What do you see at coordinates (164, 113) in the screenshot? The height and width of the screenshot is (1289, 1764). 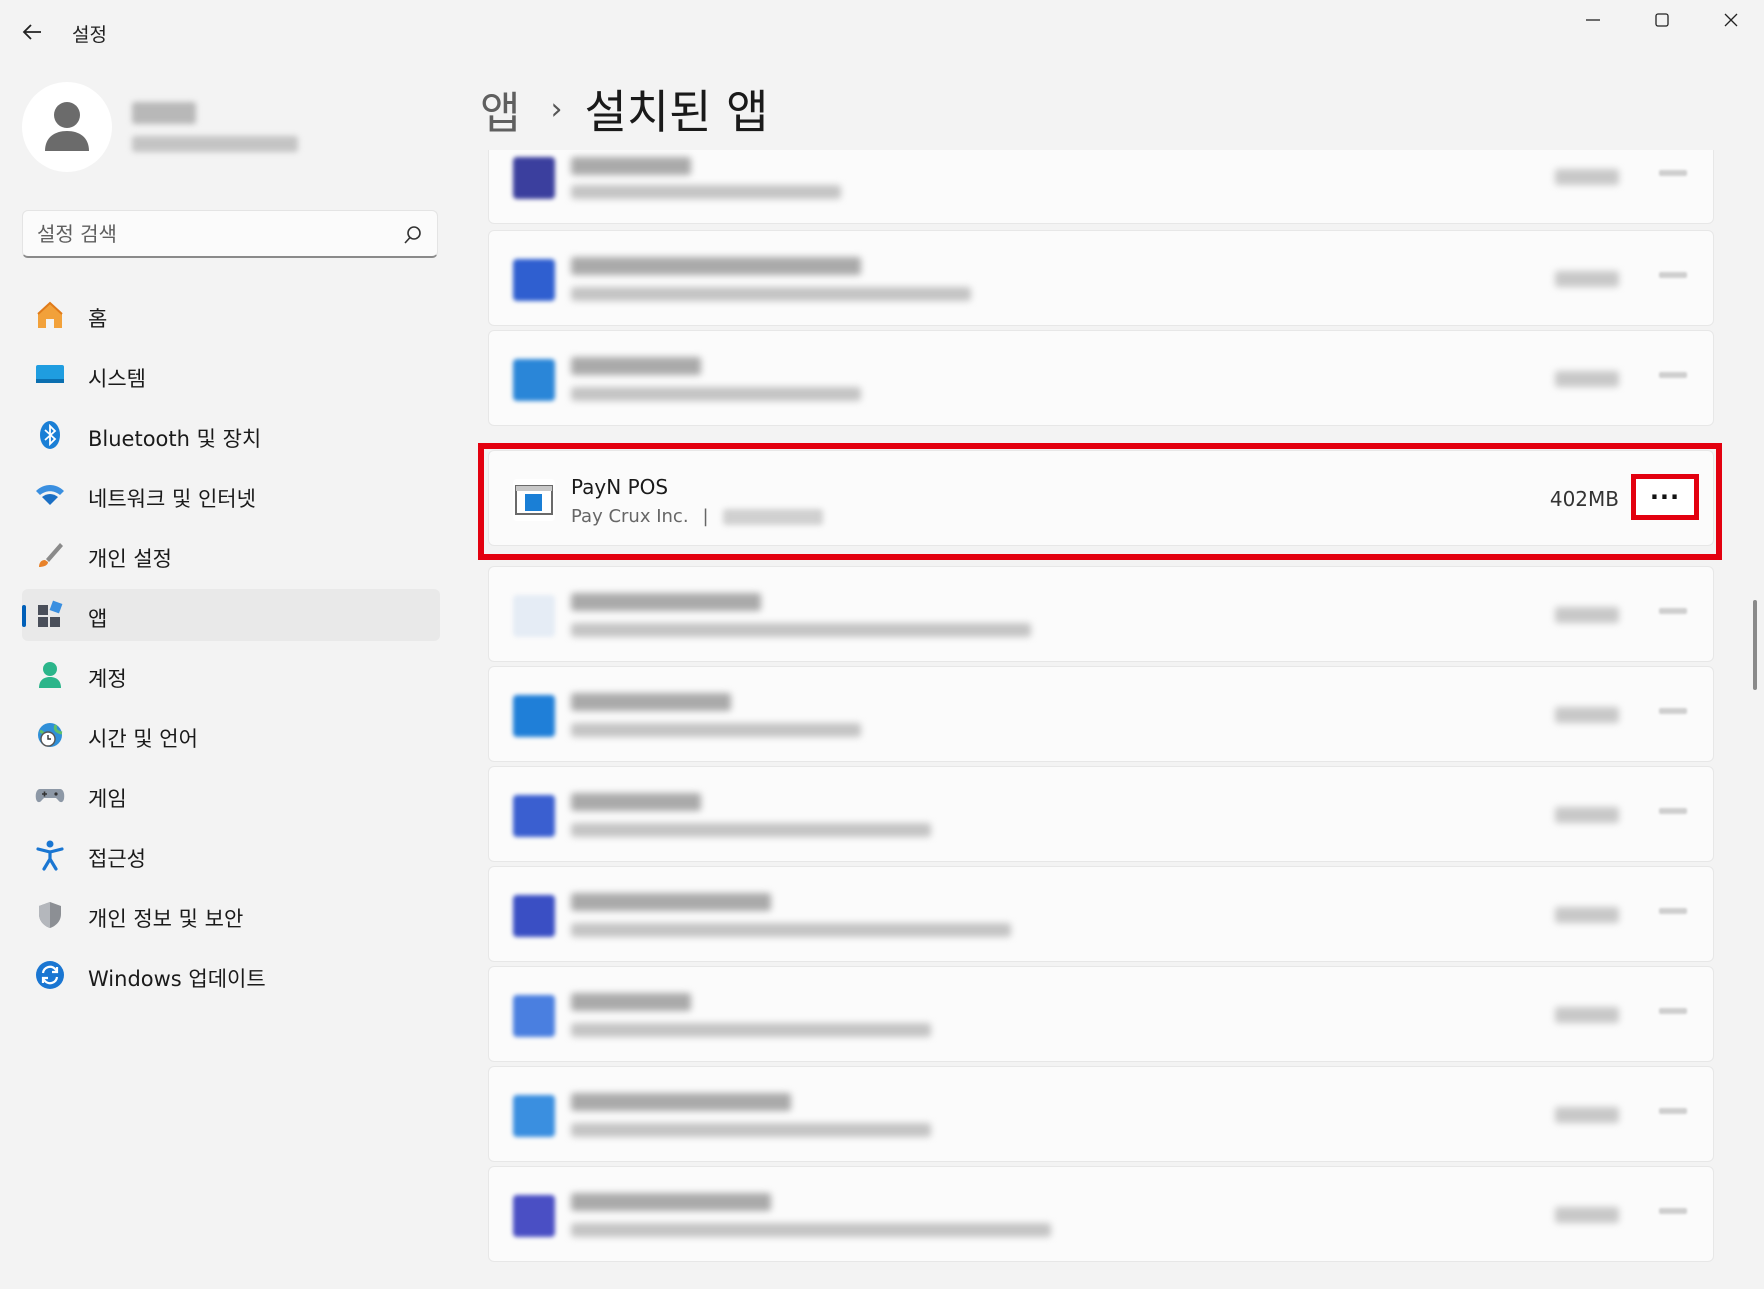 I see `profile-name-redacted` at bounding box center [164, 113].